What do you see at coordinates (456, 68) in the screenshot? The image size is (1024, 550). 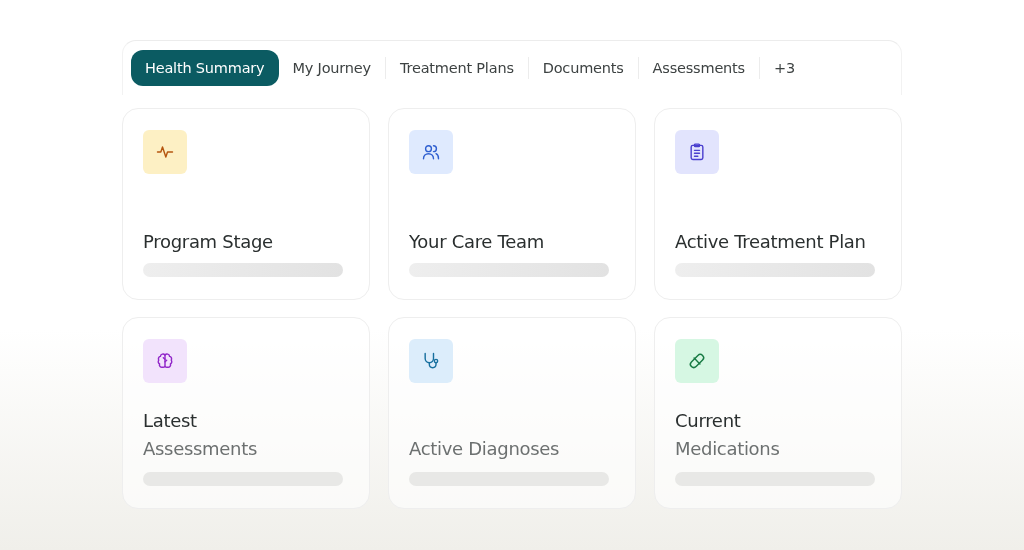 I see `tab: Treatment Plans` at bounding box center [456, 68].